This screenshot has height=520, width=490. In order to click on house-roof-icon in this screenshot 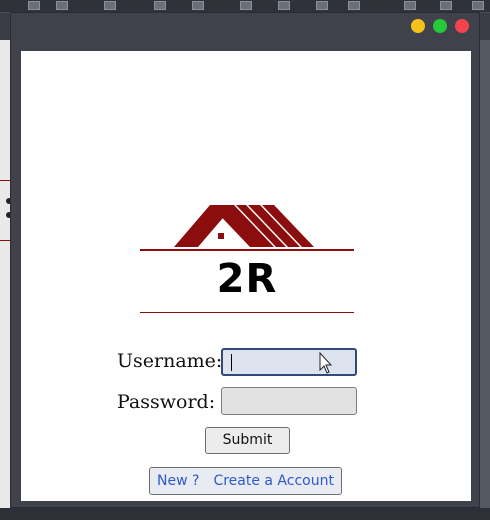, I will do `click(244, 226)`.